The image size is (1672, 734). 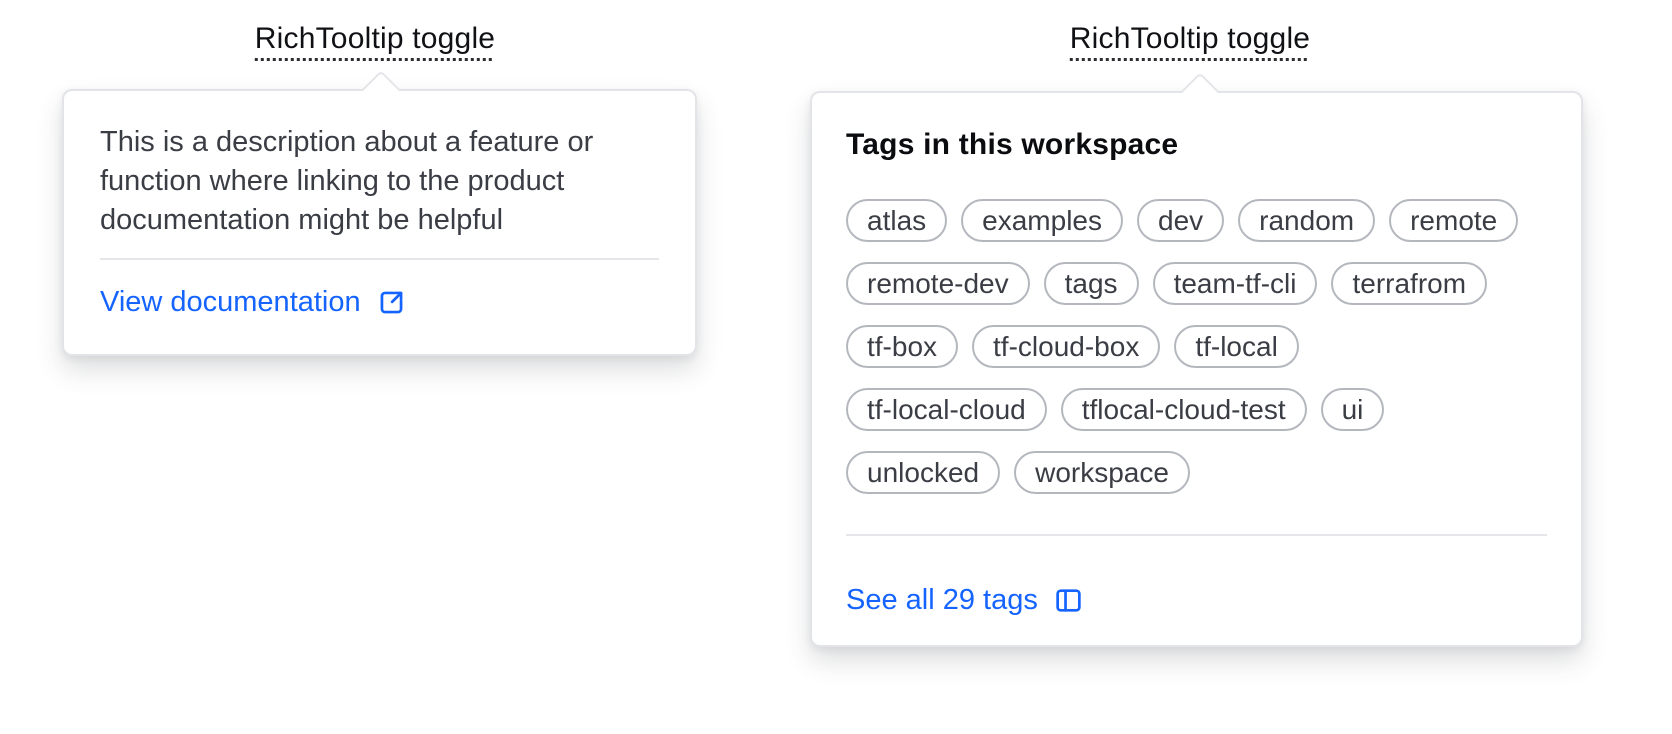 What do you see at coordinates (1235, 283) in the screenshot?
I see `tag-pill: team-tf-cli` at bounding box center [1235, 283].